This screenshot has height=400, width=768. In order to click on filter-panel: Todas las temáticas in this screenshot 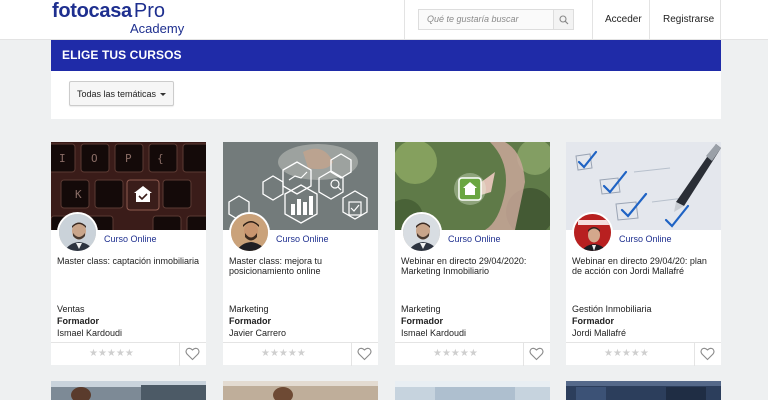, I will do `click(386, 95)`.